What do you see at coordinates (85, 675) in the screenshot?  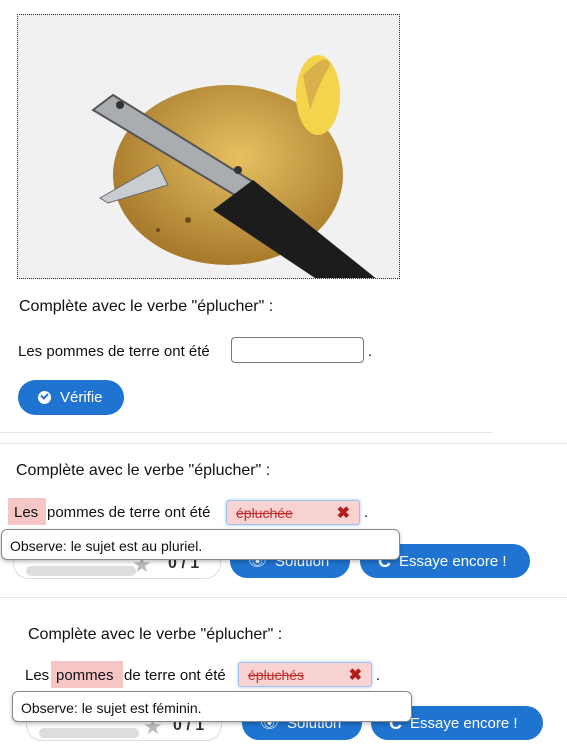 I see `exercise3-subject: pommes` at bounding box center [85, 675].